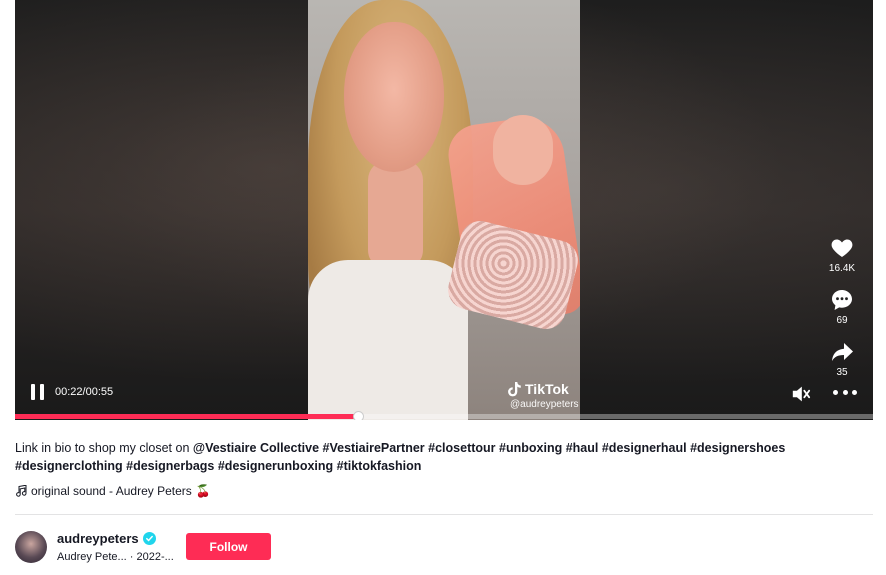 The height and width of the screenshot is (575, 886). What do you see at coordinates (379, 466) in the screenshot?
I see `hashtag-link: #tiktokfashion` at bounding box center [379, 466].